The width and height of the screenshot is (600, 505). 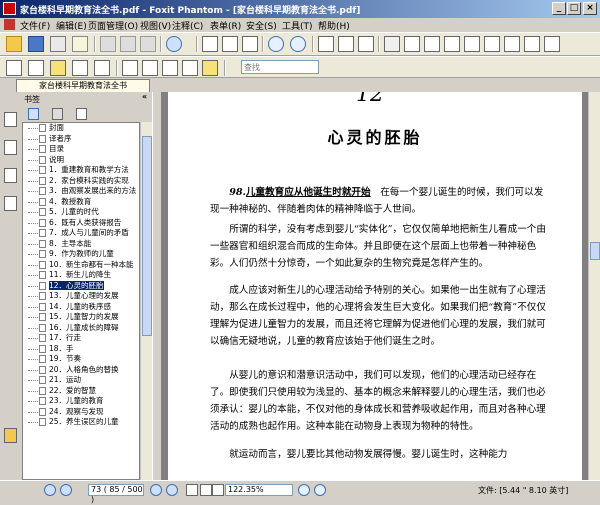 I want to click on document-scrollbar, so click(x=594, y=286).